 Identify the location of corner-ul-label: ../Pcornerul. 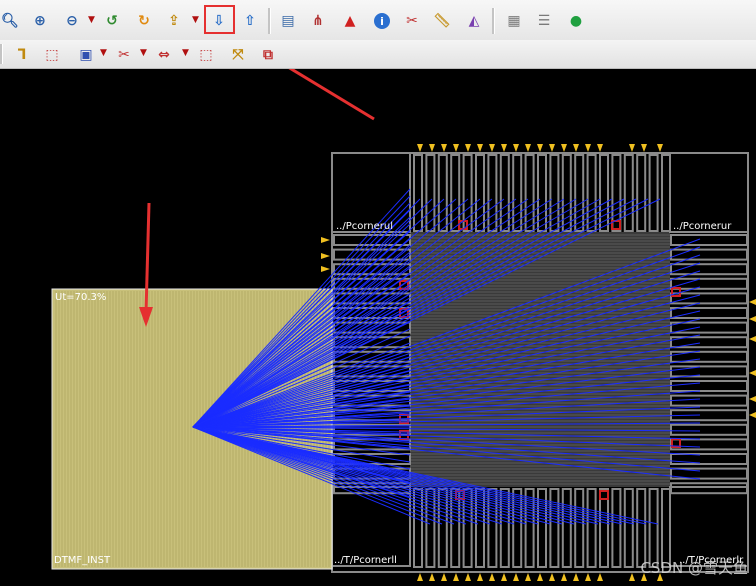
(365, 226).